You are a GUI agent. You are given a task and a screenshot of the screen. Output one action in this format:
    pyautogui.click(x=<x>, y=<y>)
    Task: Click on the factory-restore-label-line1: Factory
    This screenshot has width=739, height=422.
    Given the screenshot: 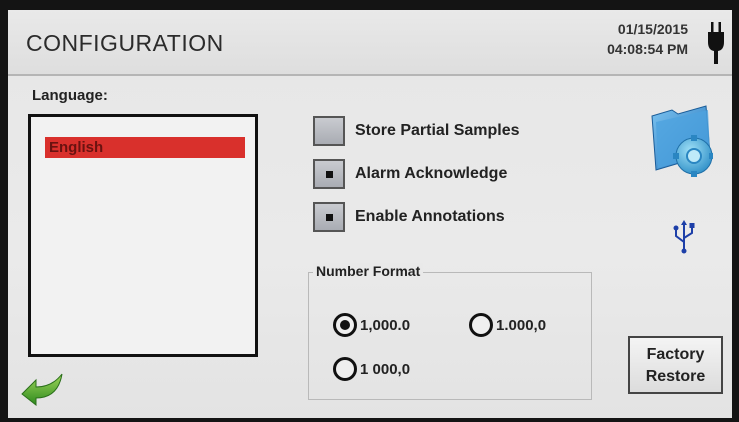 What is the action you would take?
    pyautogui.click(x=675, y=354)
    